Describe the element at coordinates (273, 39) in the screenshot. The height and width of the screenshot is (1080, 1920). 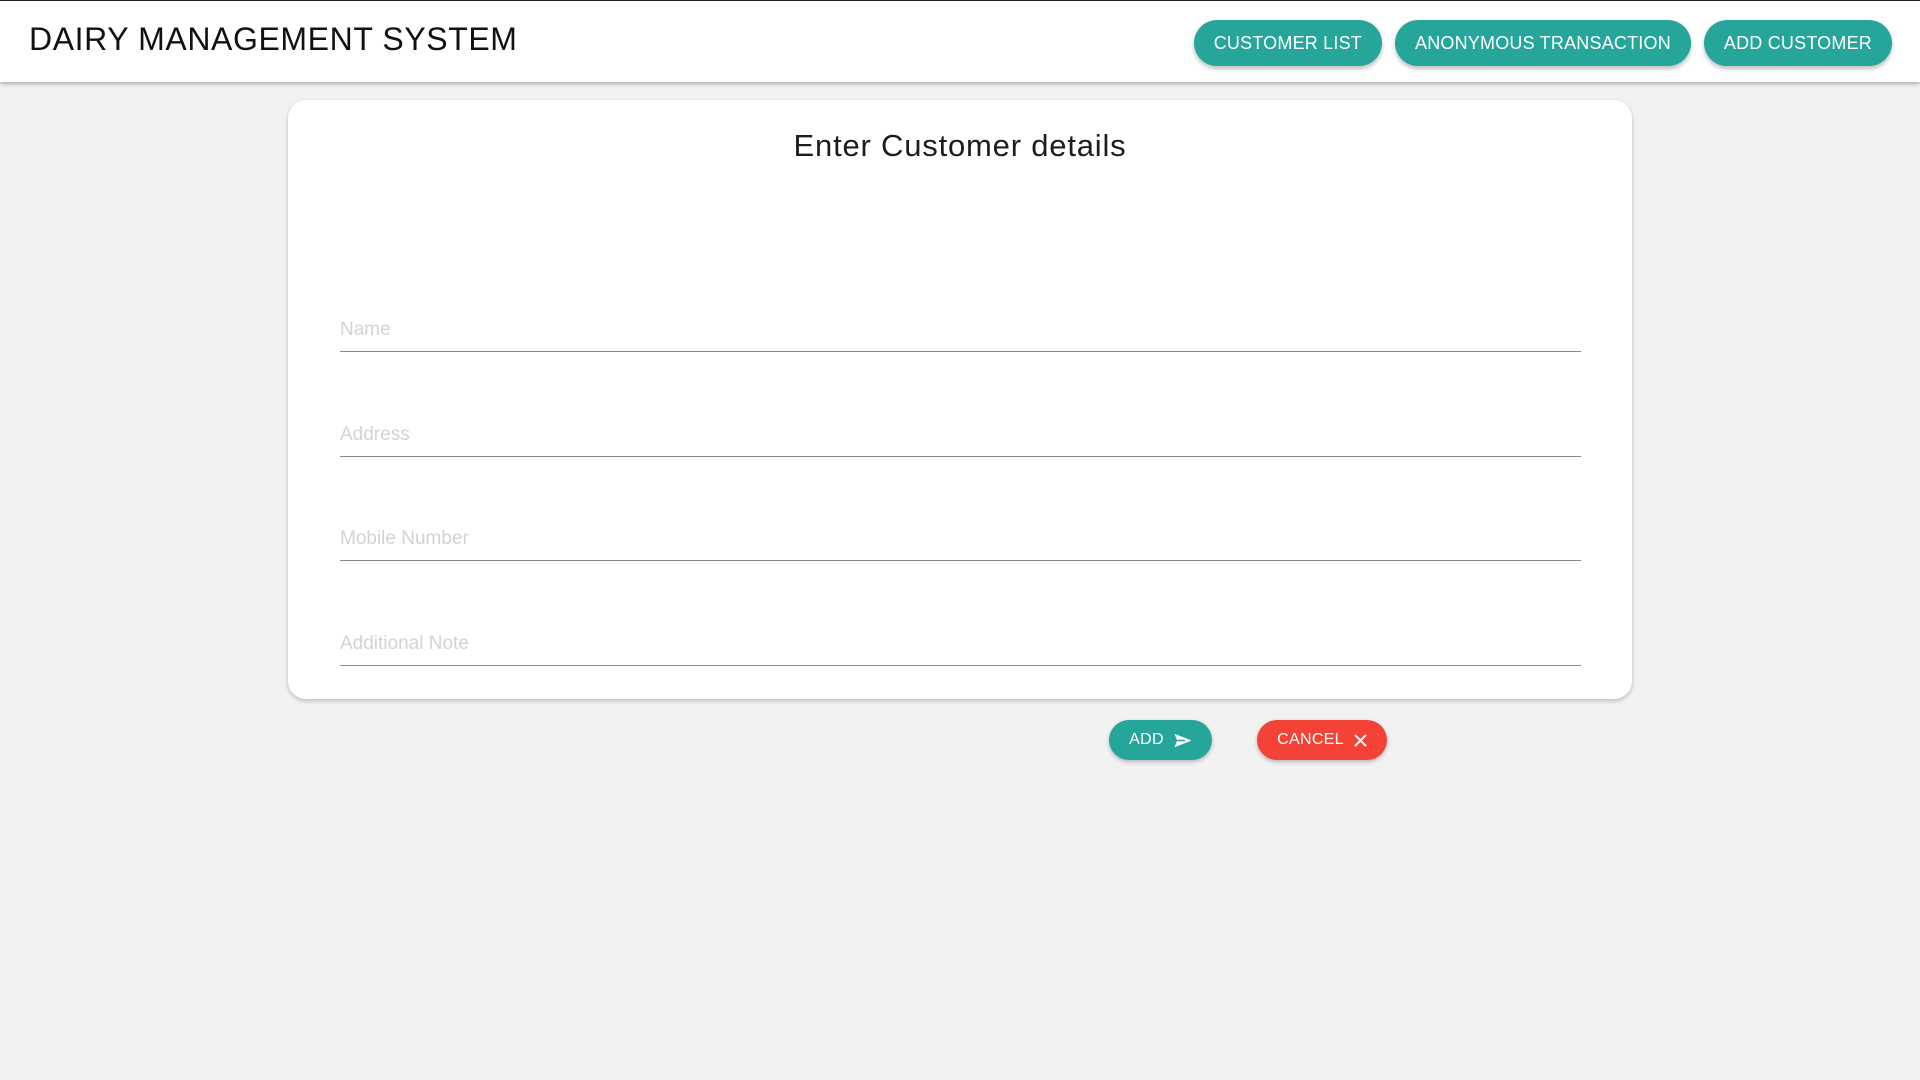
I see `app-title: DAIRY MANAGEMENT SYSTEM` at that location.